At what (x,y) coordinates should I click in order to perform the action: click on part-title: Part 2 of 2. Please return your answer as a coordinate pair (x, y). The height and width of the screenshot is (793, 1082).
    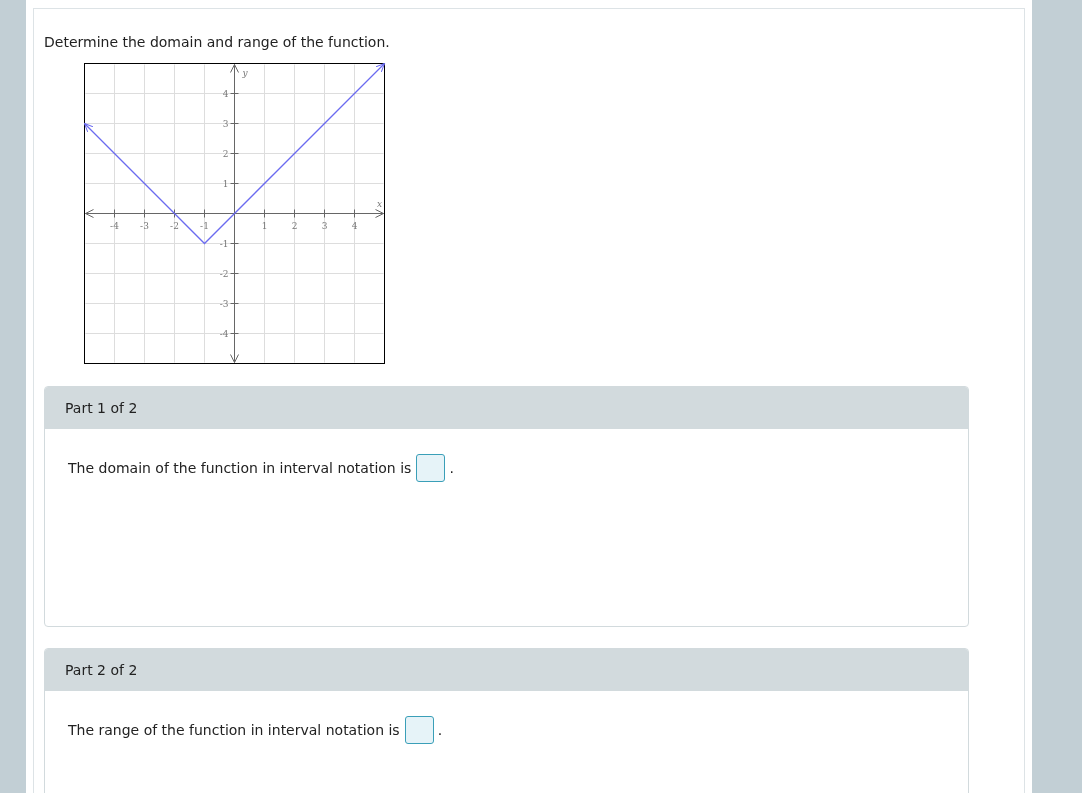
    Looking at the image, I should click on (506, 670).